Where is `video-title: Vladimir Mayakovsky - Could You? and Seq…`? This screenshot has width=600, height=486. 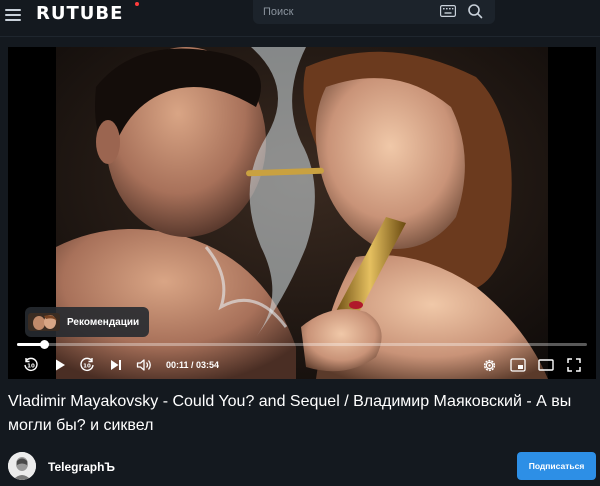
video-title: Vladimir Mayakovsky - Could You? and Seq… is located at coordinates (290, 413).